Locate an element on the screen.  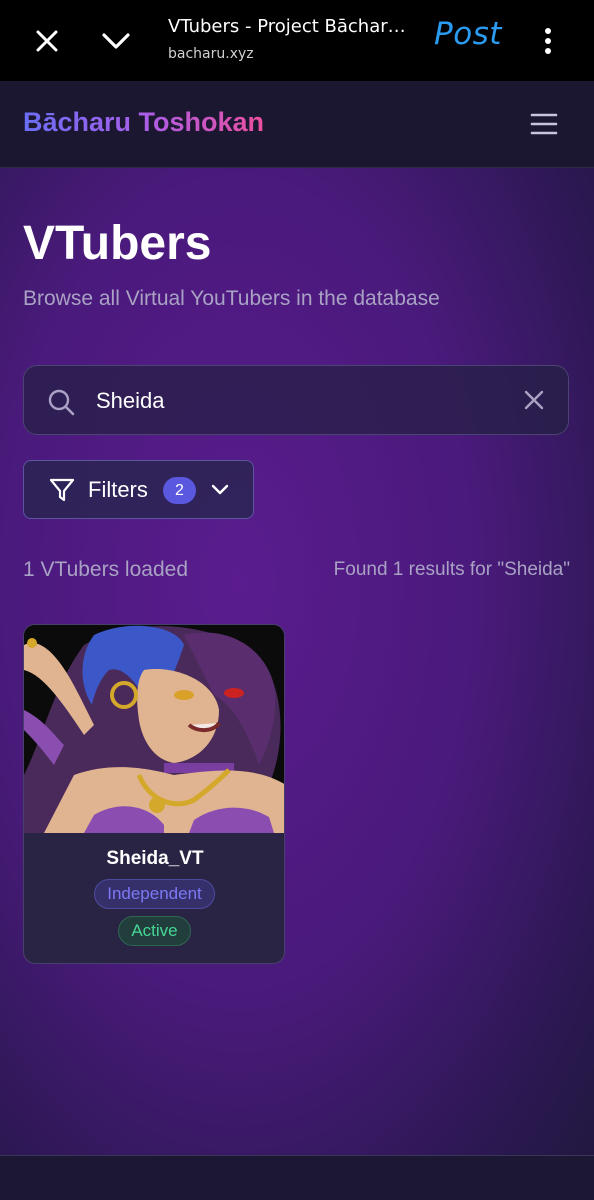
filters-button: Filters 2 is located at coordinates (138, 489).